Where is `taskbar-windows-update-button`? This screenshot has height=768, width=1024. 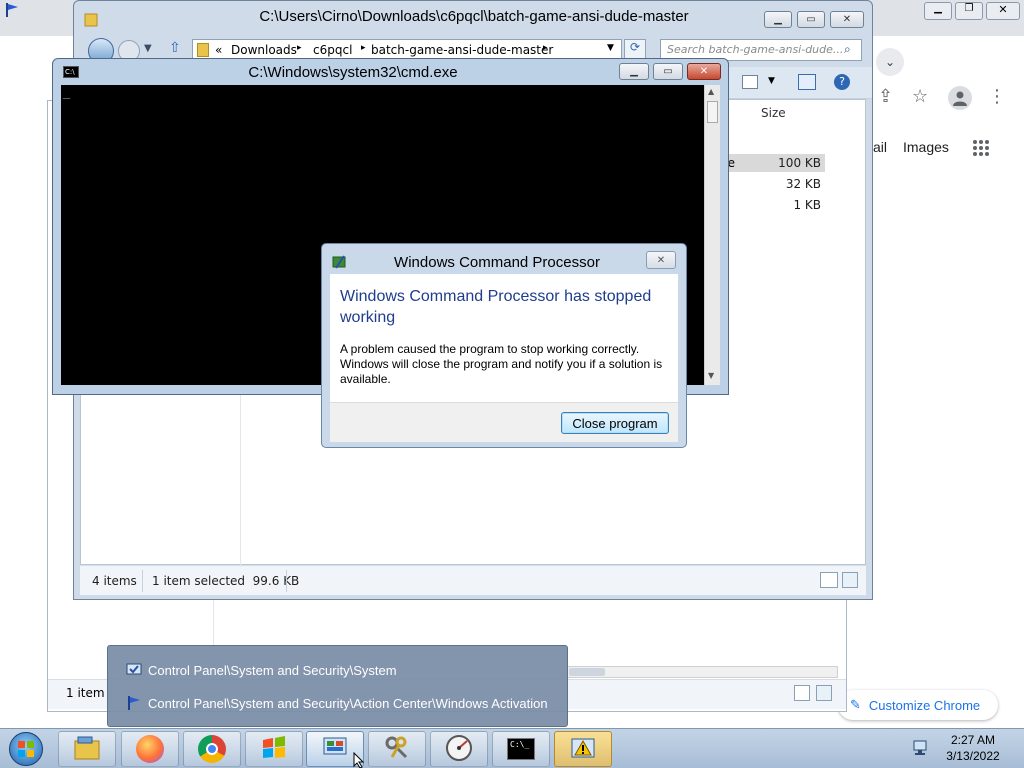 taskbar-windows-update-button is located at coordinates (274, 749).